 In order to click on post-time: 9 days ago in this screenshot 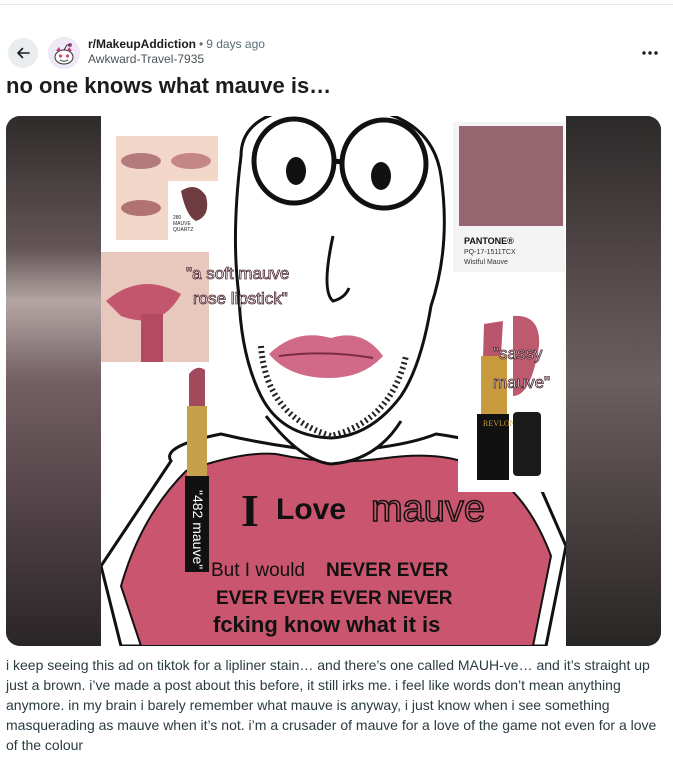, I will do `click(235, 44)`.